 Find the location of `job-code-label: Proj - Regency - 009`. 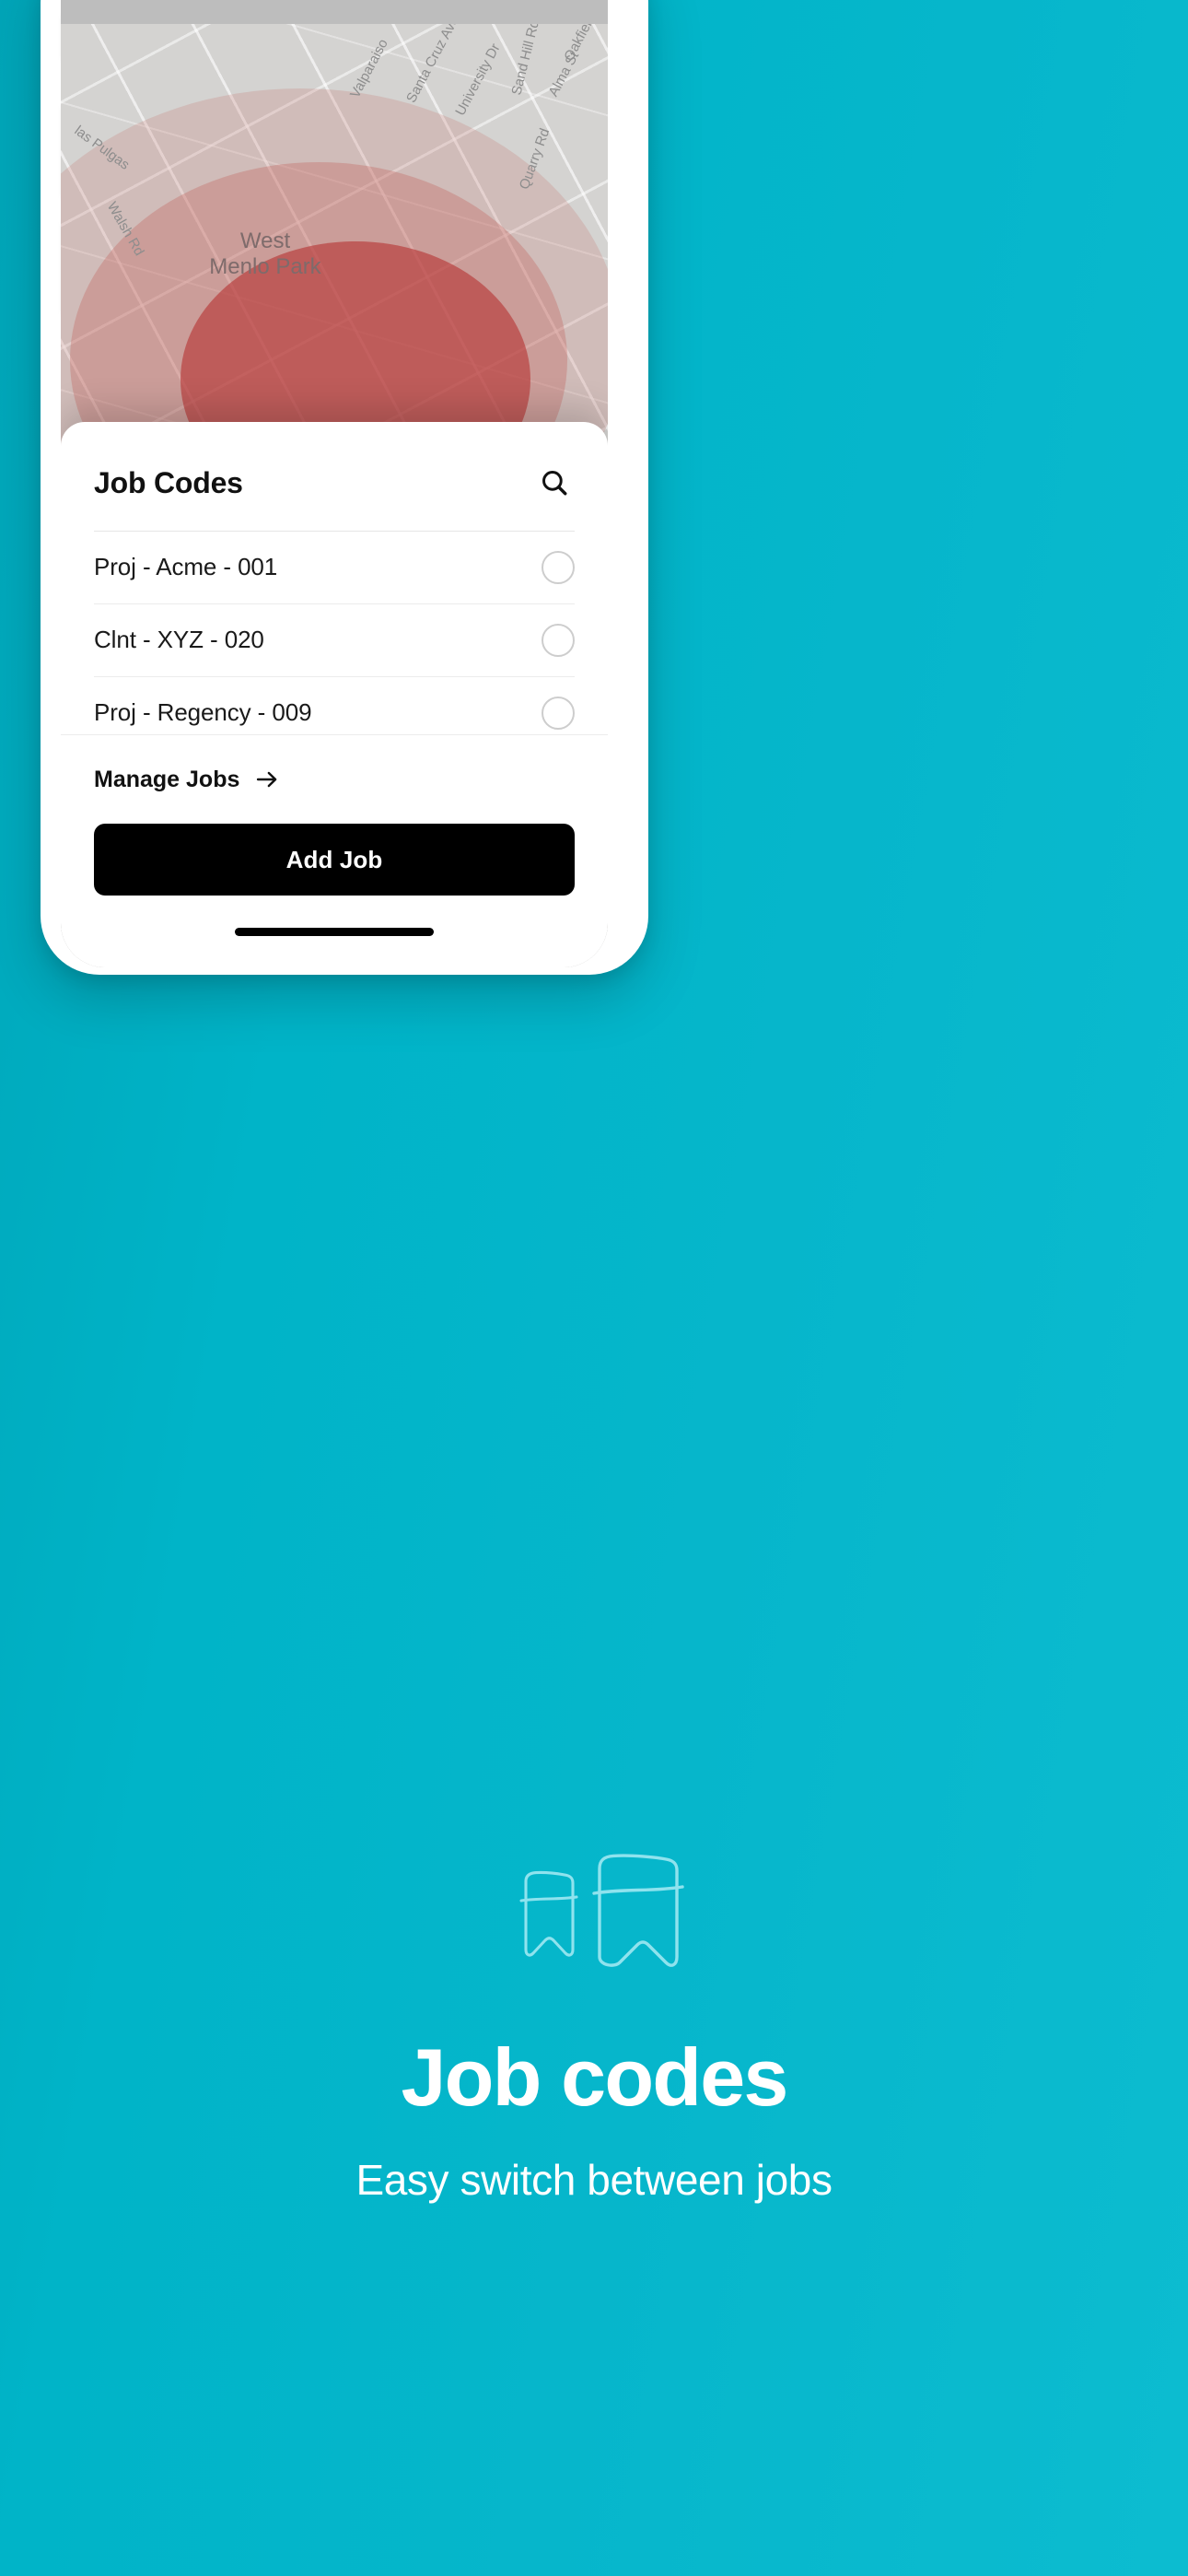

job-code-label: Proj - Regency - 009 is located at coordinates (203, 712).